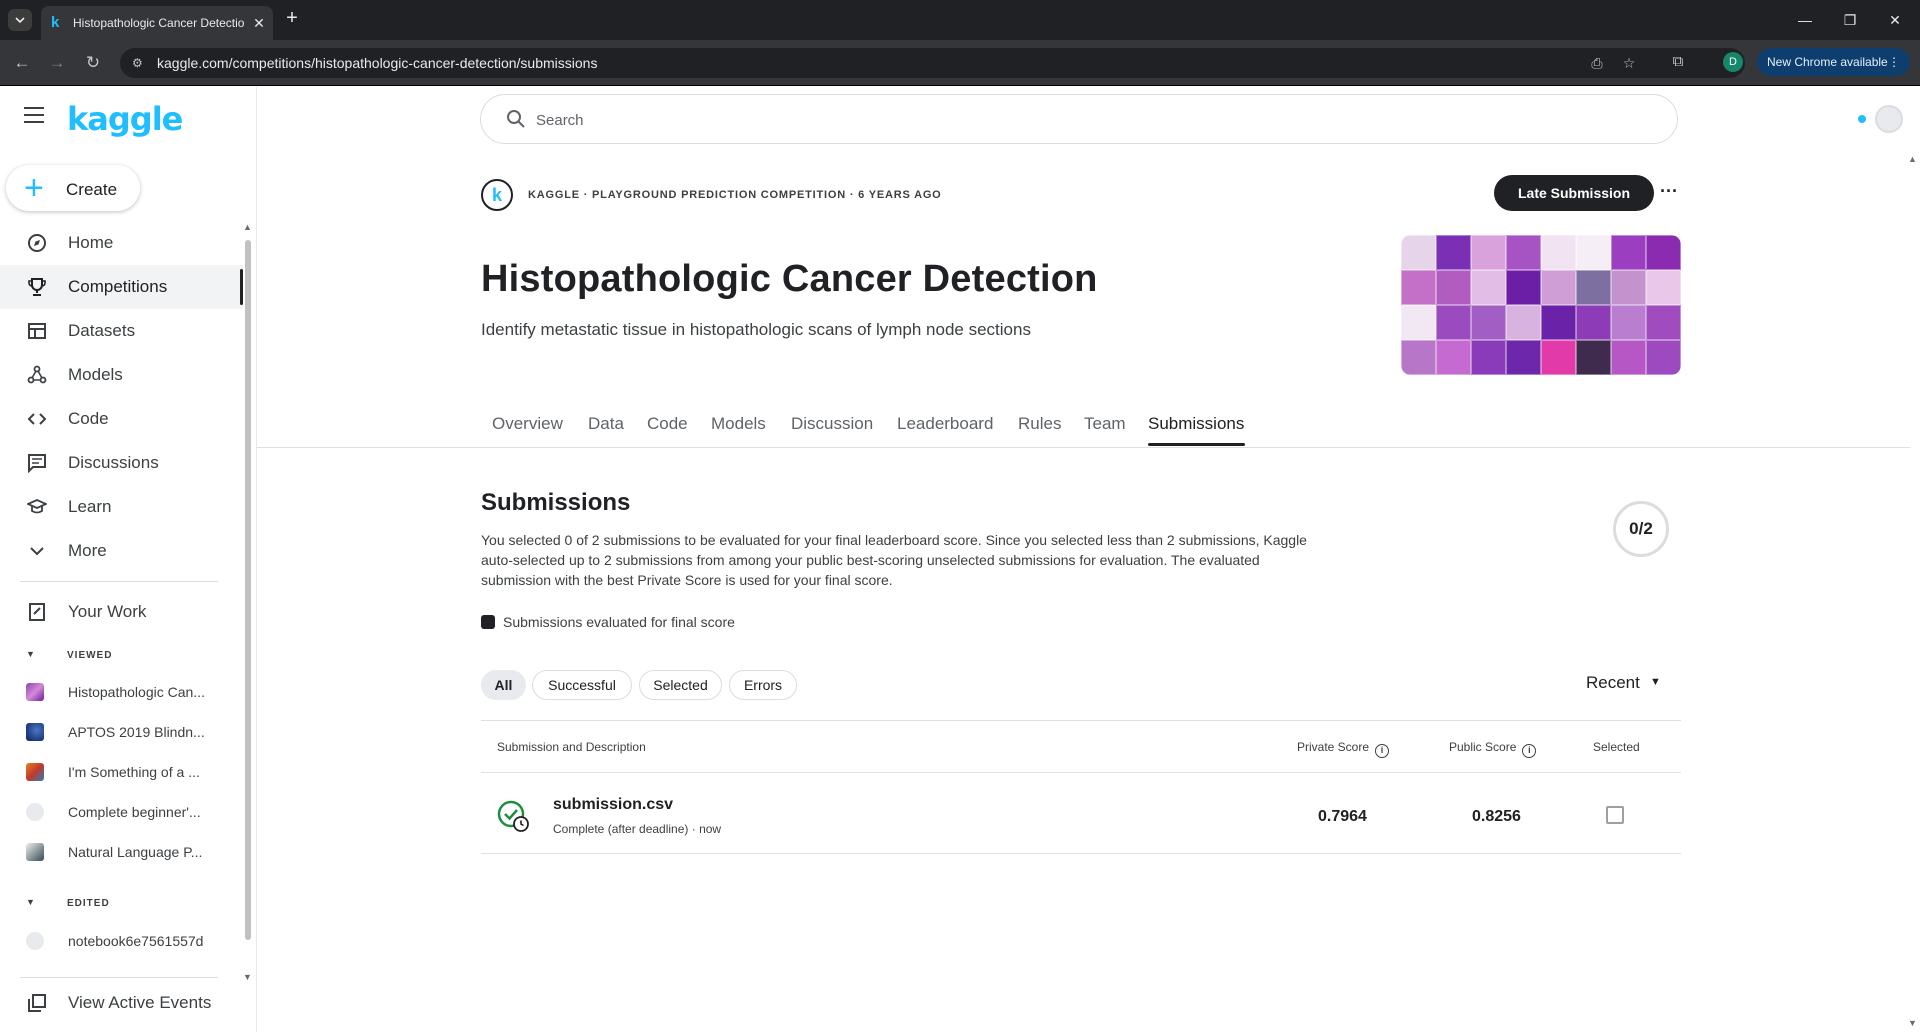  I want to click on sidebar-item-code: Code, so click(121, 419).